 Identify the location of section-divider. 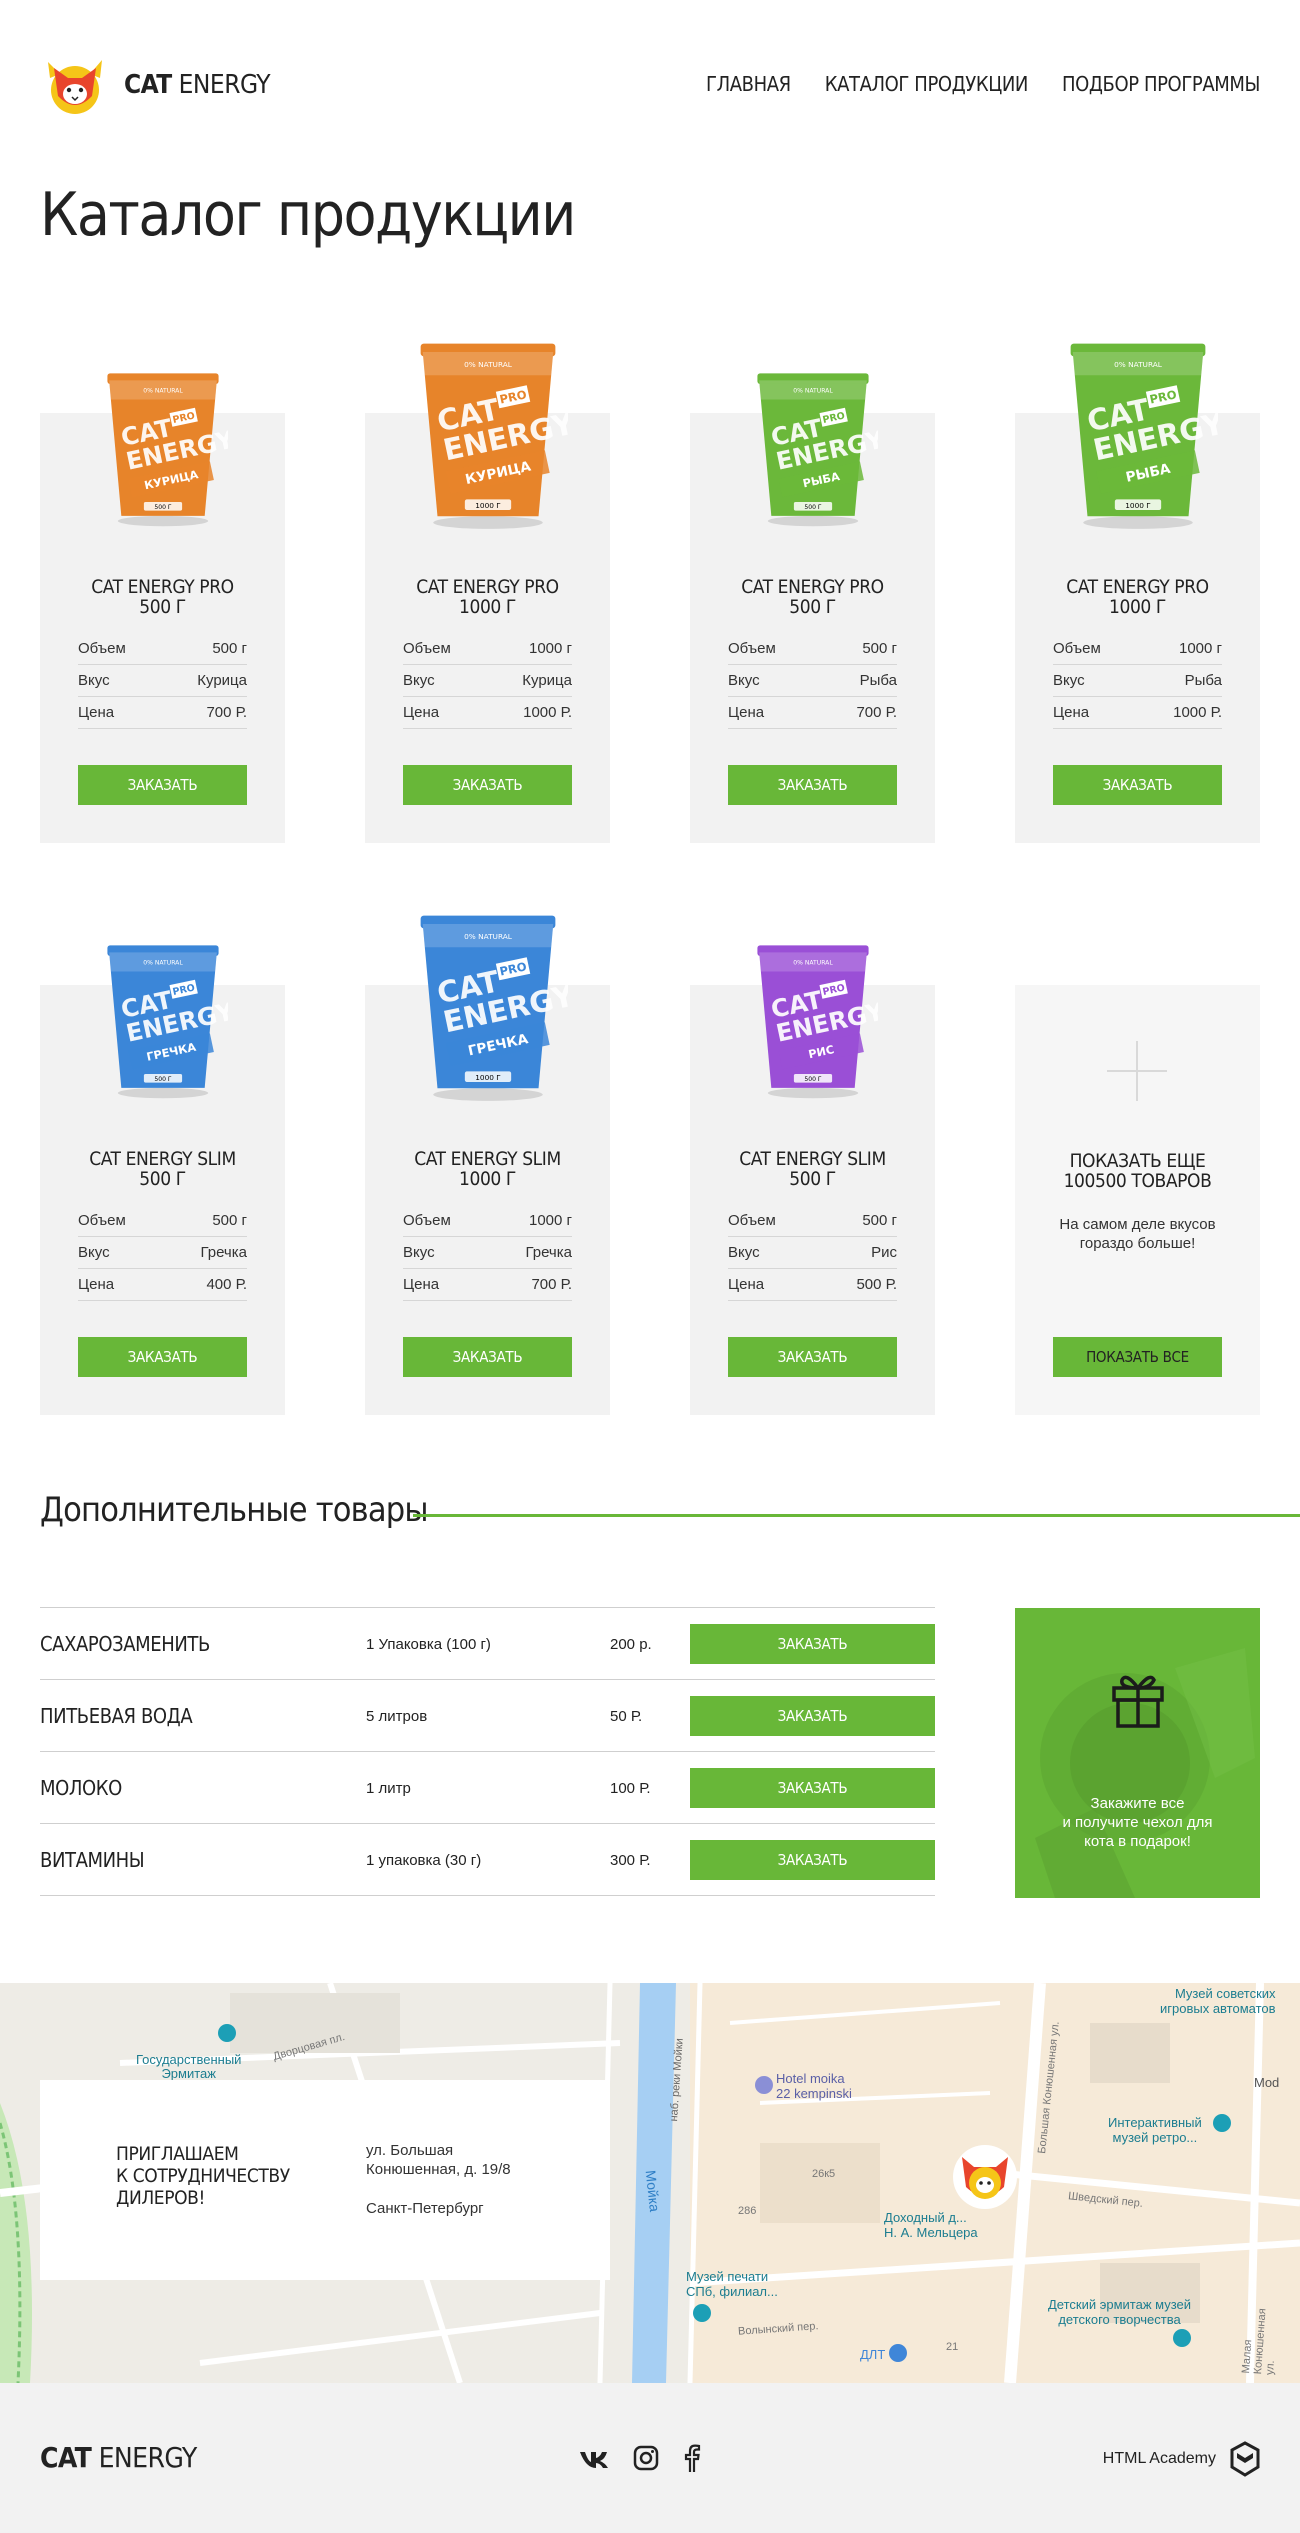
(856, 1515).